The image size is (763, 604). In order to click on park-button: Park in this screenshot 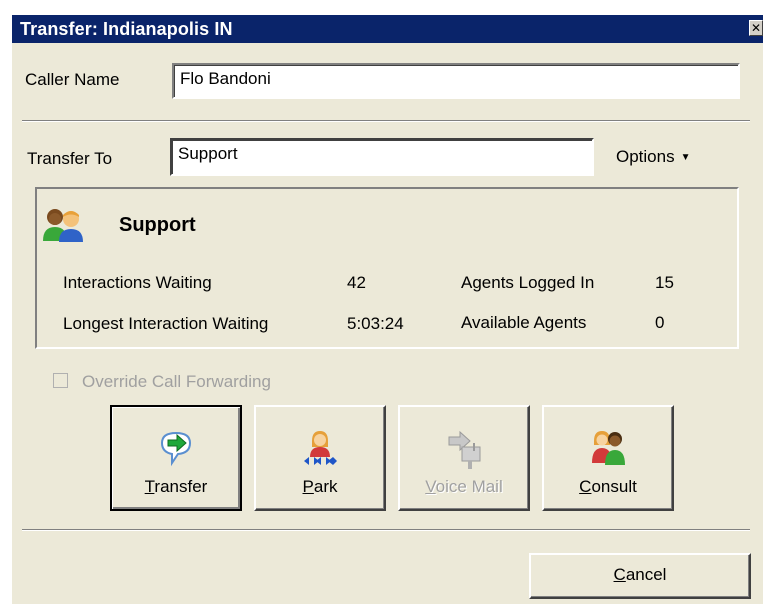, I will do `click(320, 458)`.